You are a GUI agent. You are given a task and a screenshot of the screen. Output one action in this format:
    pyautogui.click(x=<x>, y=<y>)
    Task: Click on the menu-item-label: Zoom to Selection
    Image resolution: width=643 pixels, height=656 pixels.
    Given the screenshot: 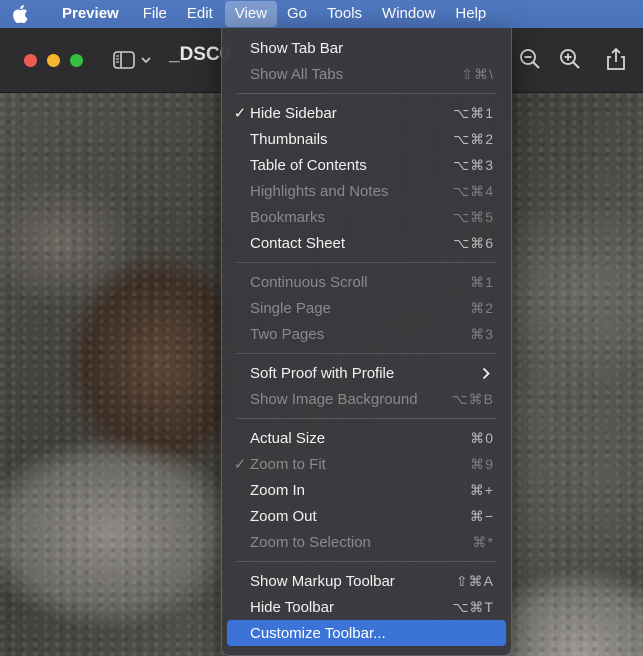 What is the action you would take?
    pyautogui.click(x=310, y=542)
    